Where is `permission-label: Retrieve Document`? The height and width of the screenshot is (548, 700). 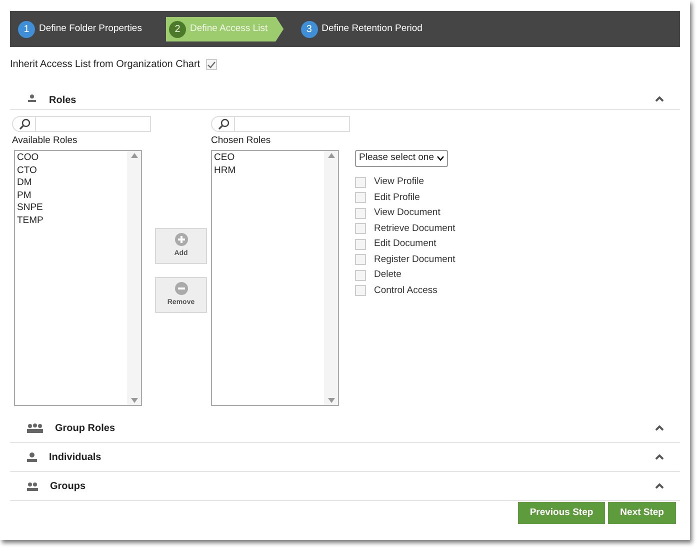 permission-label: Retrieve Document is located at coordinates (415, 228).